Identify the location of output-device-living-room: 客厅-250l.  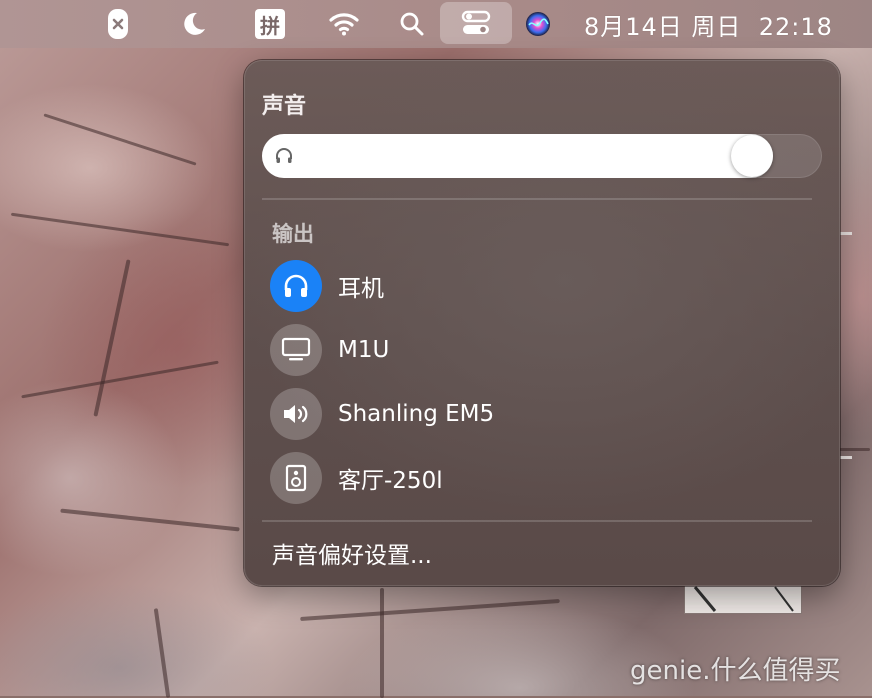
(356, 478).